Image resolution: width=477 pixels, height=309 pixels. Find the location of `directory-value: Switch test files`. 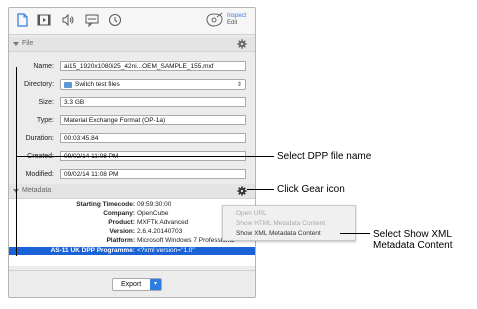

directory-value: Switch test files is located at coordinates (97, 84).